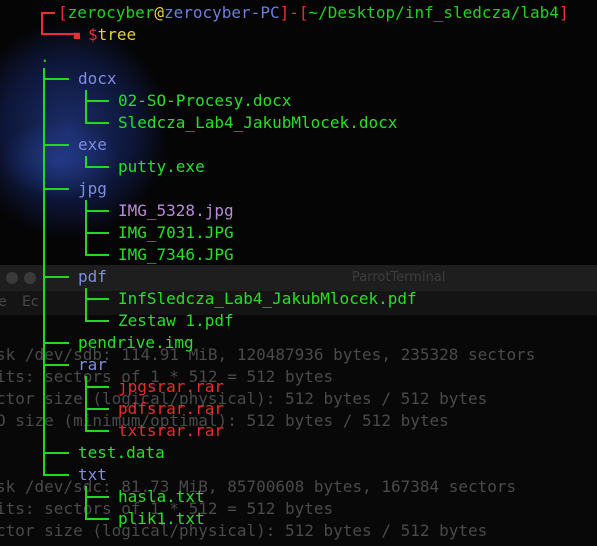  Describe the element at coordinates (92, 475) in the screenshot. I see `dir-txt: txt` at that location.